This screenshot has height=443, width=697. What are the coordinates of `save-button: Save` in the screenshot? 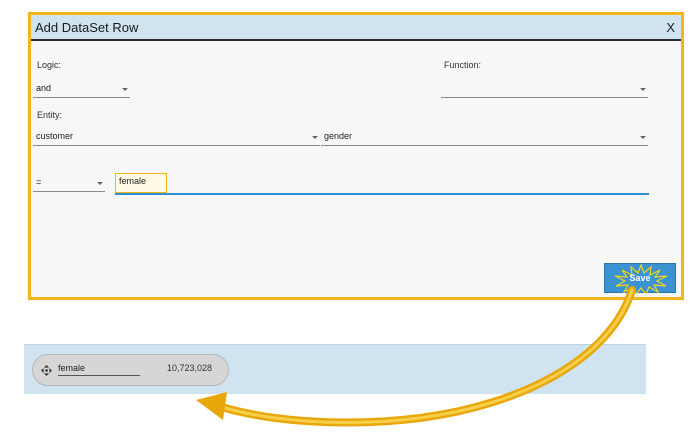 It's located at (640, 278).